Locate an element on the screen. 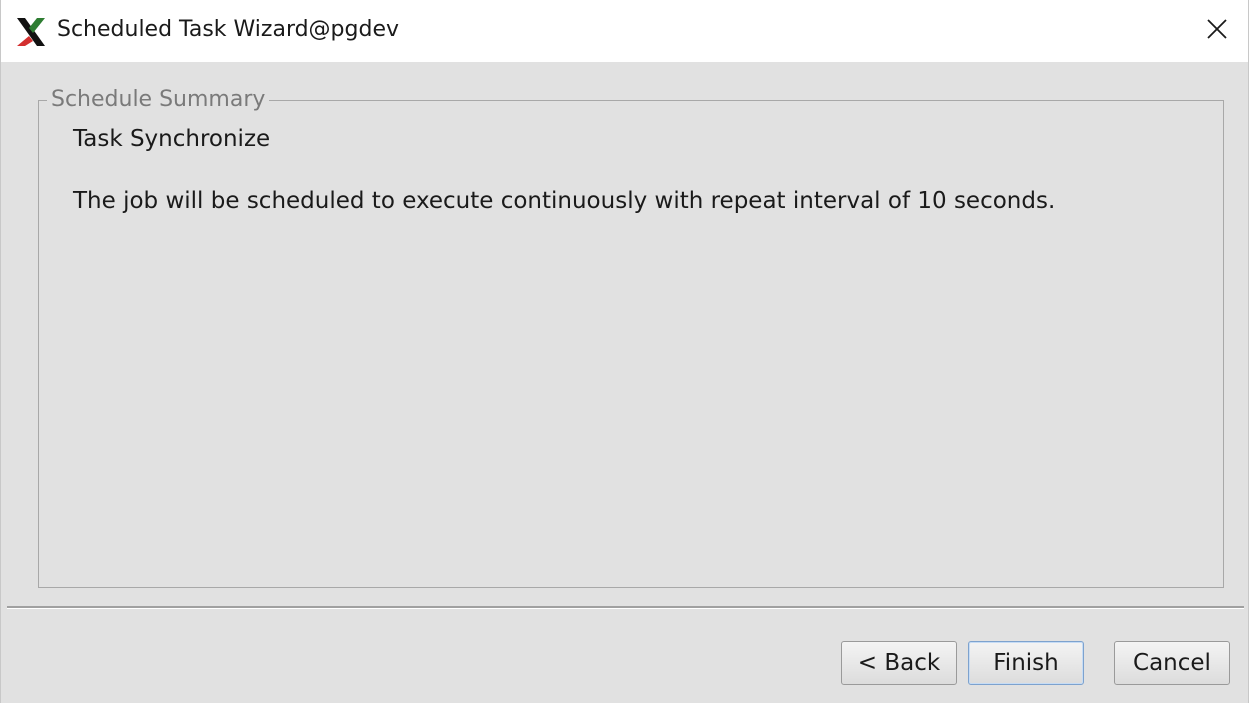  close-button is located at coordinates (1217, 31).